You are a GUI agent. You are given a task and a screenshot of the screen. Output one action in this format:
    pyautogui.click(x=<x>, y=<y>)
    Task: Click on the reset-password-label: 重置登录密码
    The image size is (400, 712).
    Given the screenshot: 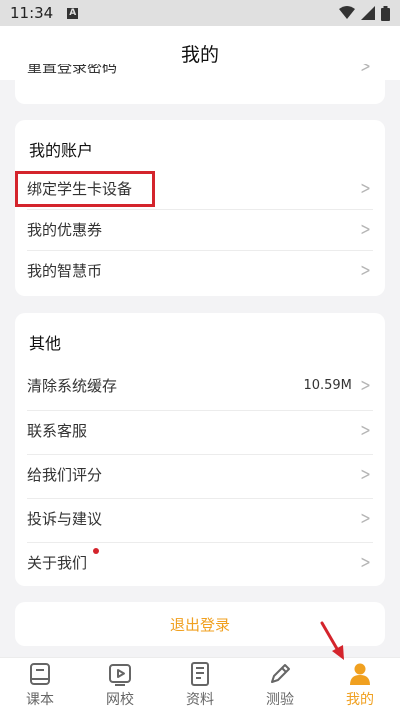 What is the action you would take?
    pyautogui.click(x=72, y=70)
    